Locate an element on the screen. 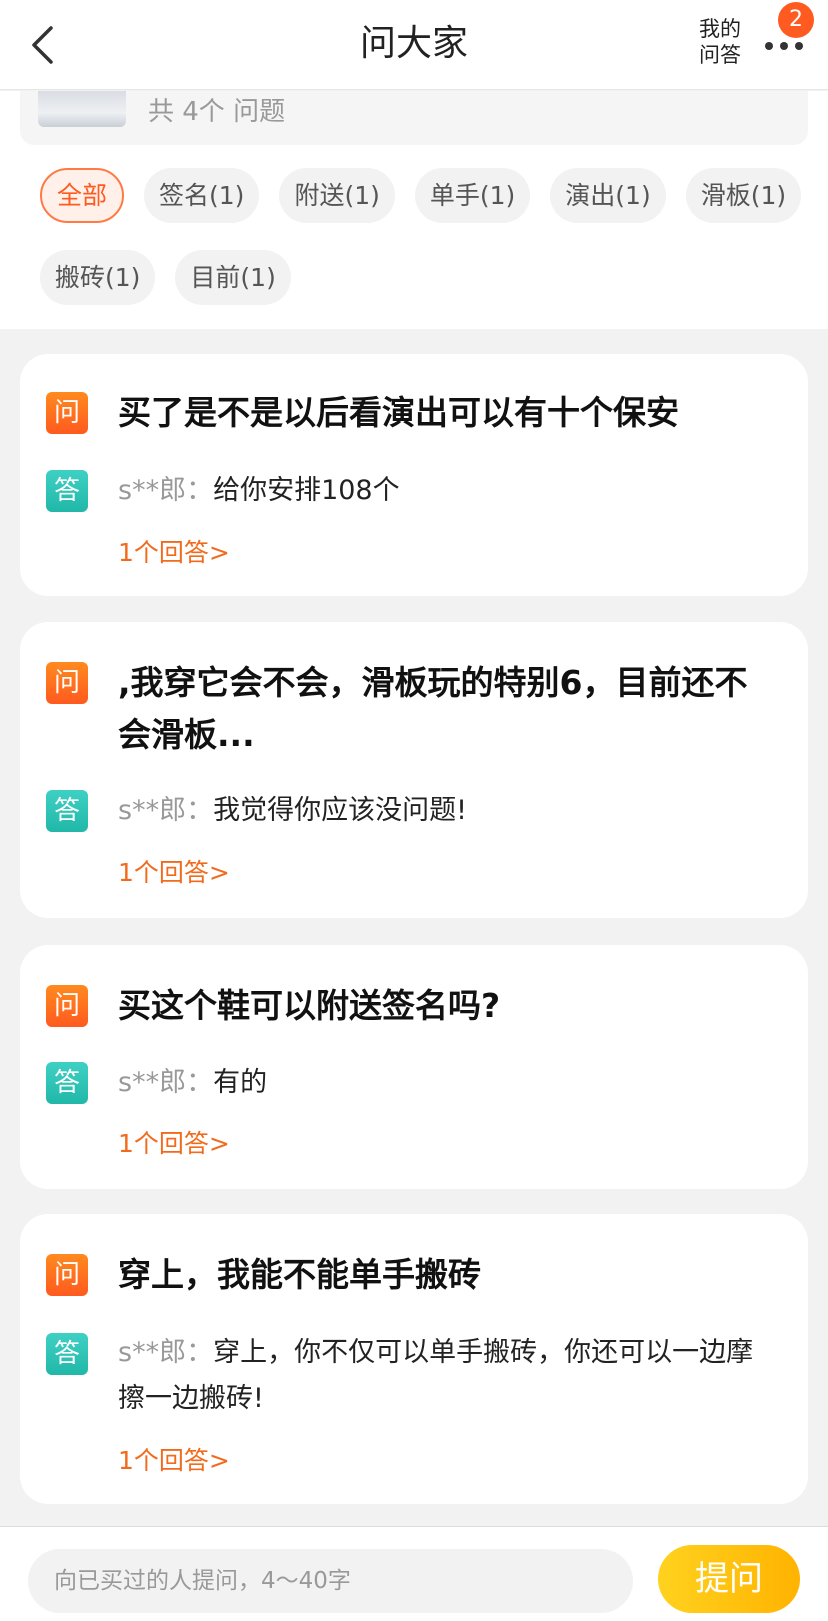 Image resolution: width=828 pixels, height=1621 pixels. tag-gift: 附送(1) is located at coordinates (337, 195).